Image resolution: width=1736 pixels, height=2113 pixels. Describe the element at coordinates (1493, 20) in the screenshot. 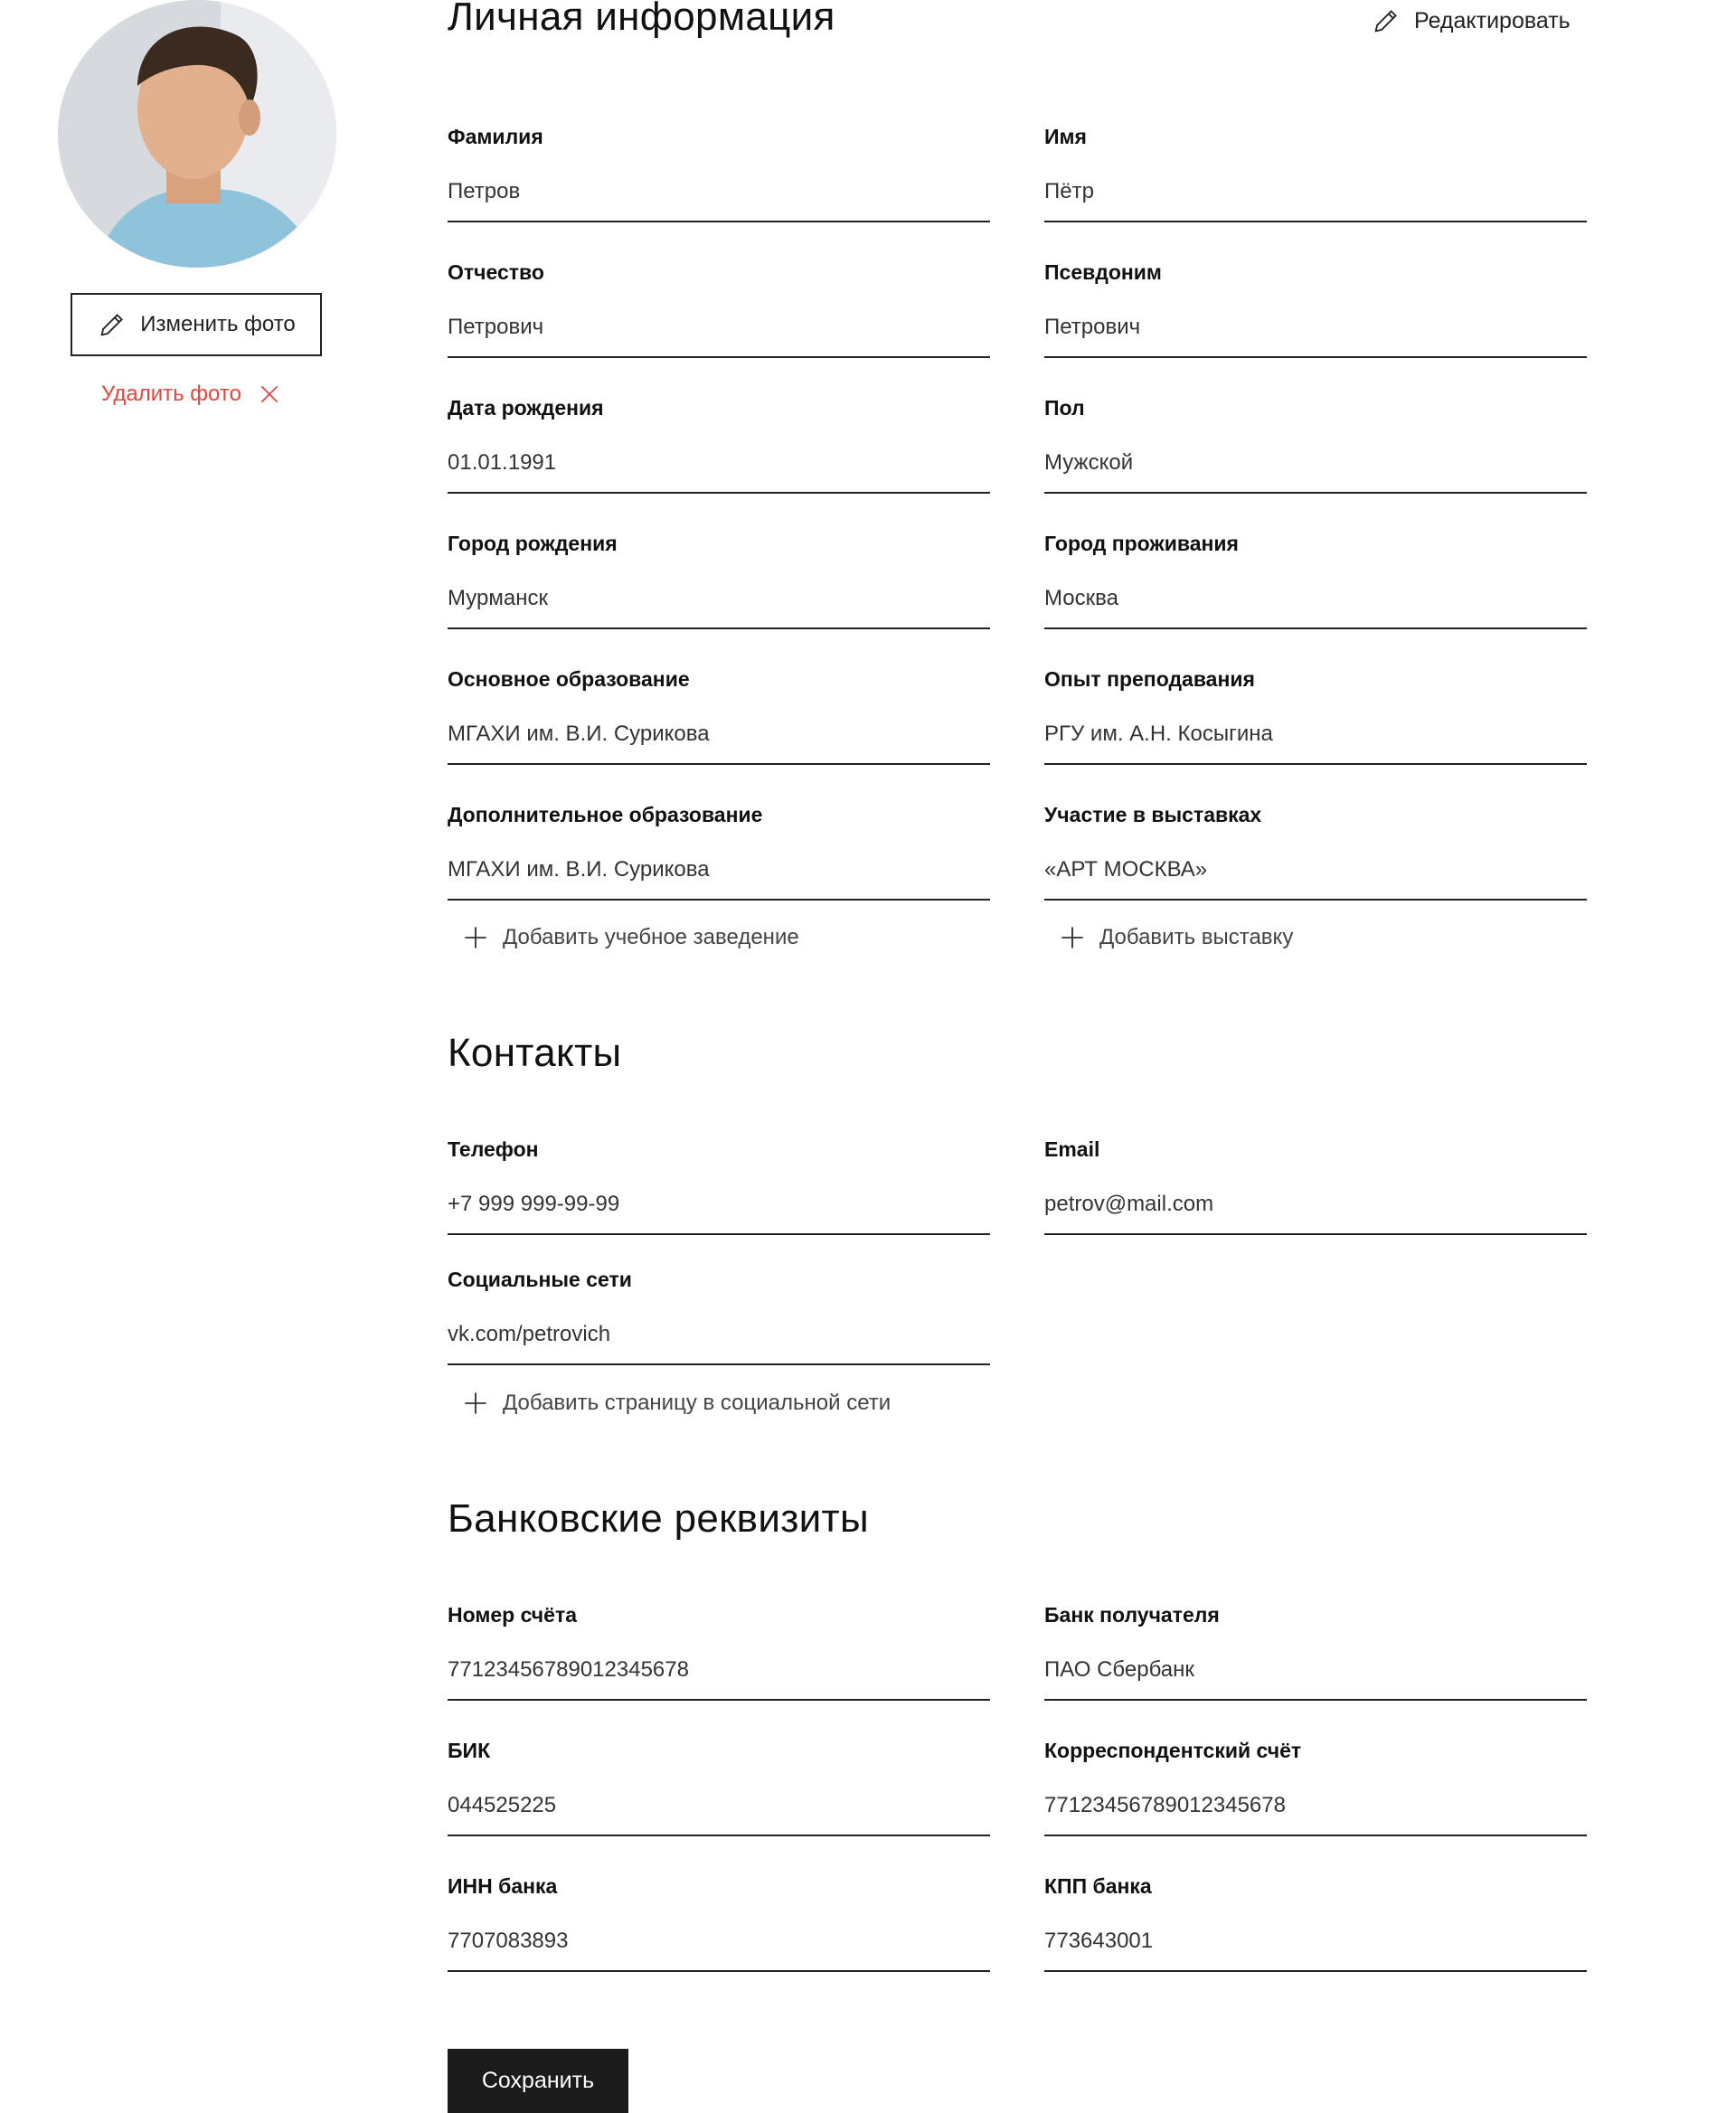

I see `edit-label: Редактировать` at that location.